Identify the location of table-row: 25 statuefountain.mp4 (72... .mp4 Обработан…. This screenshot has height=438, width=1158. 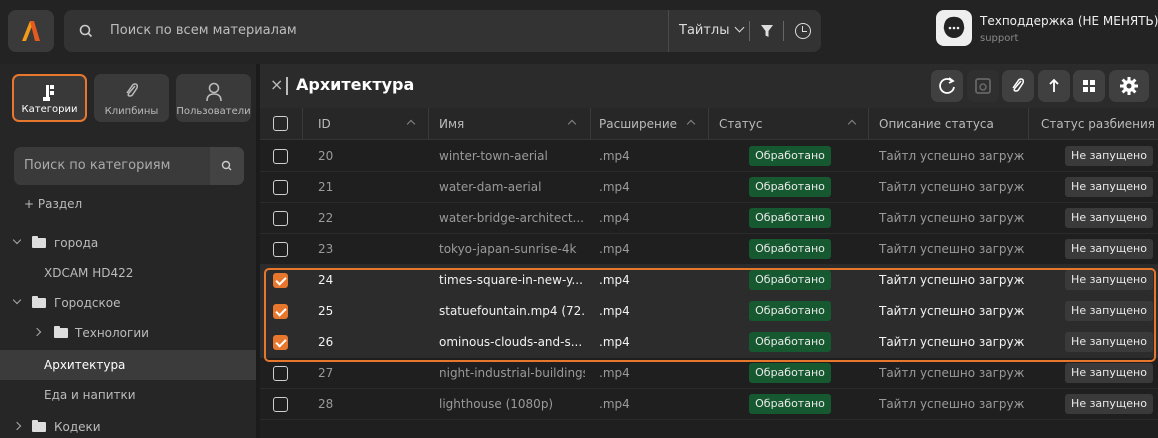
(709, 311).